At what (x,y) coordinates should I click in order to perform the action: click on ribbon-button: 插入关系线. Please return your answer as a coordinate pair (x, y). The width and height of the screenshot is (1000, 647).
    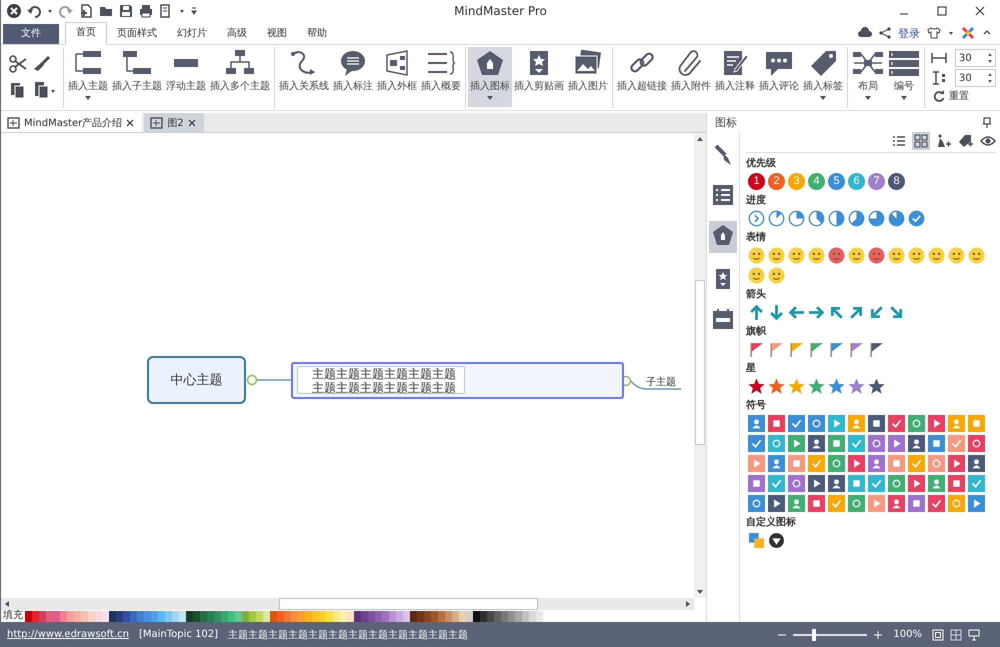
    Looking at the image, I should click on (304, 77).